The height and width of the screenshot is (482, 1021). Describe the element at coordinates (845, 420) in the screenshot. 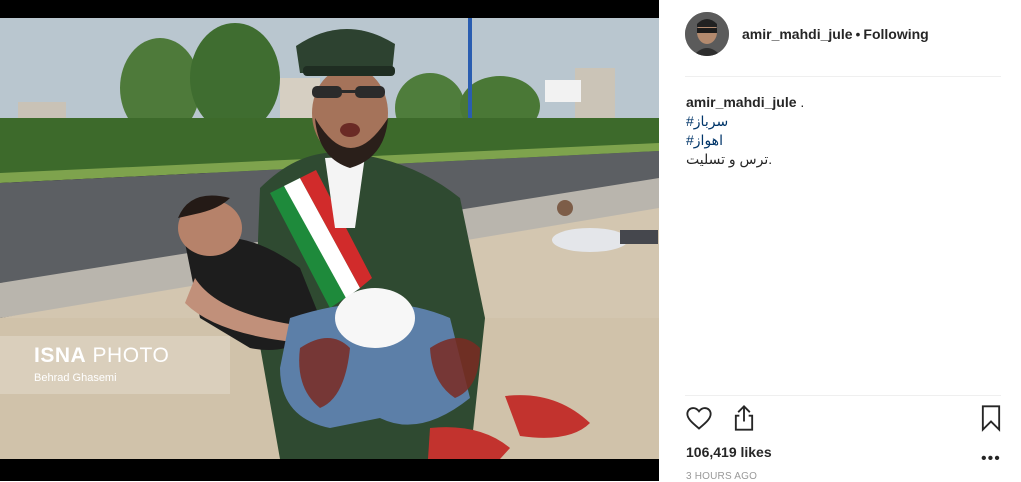

I see `post-actions` at that location.